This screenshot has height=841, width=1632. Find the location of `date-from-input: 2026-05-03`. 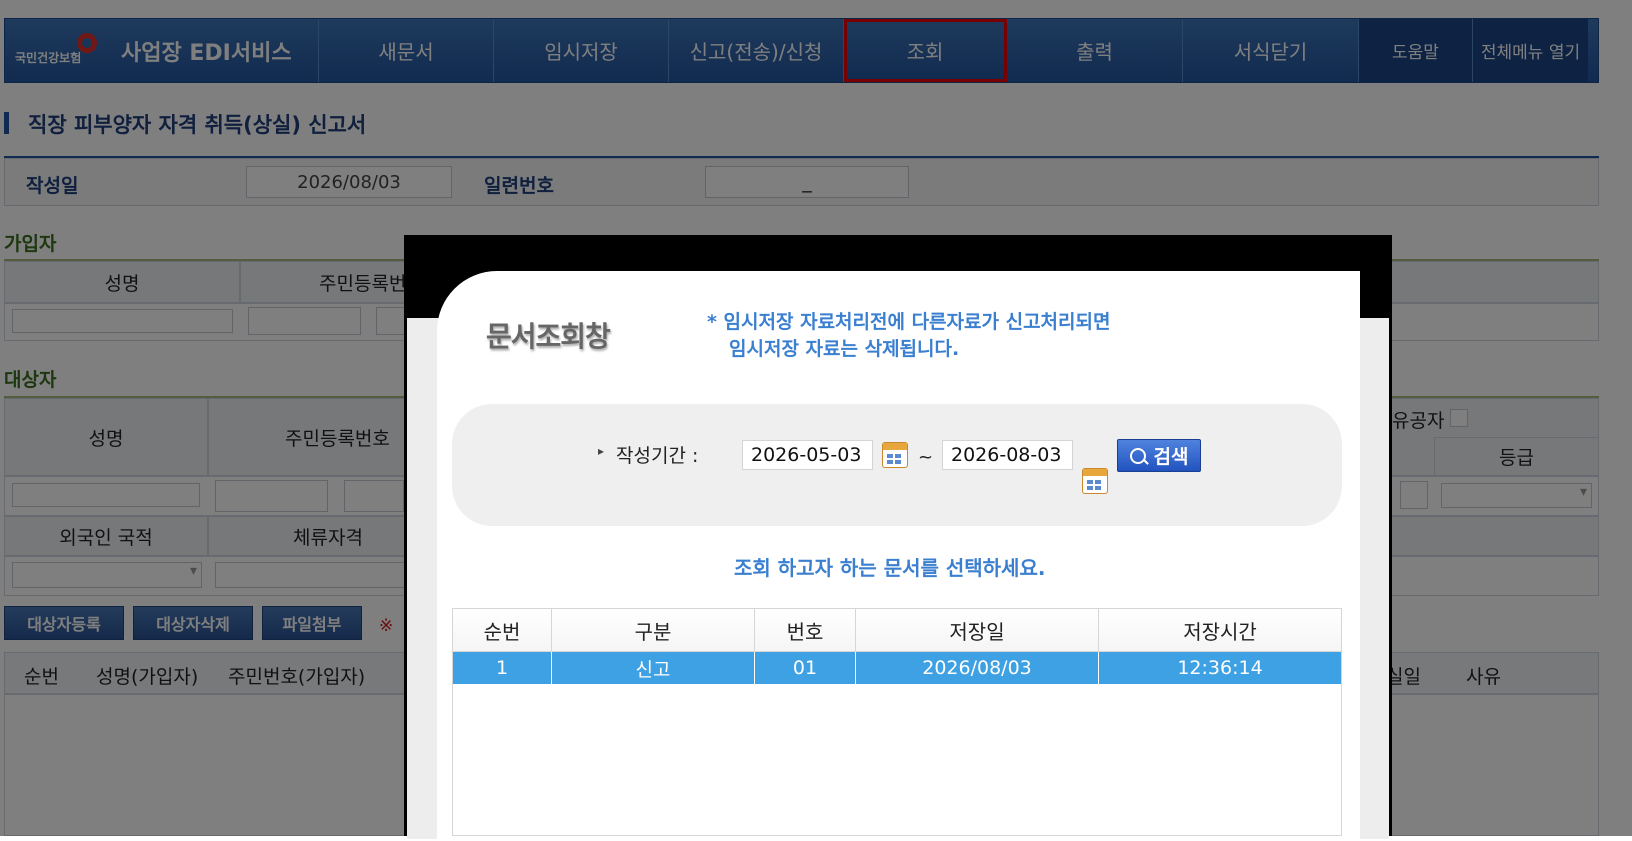

date-from-input: 2026-05-03 is located at coordinates (807, 455).